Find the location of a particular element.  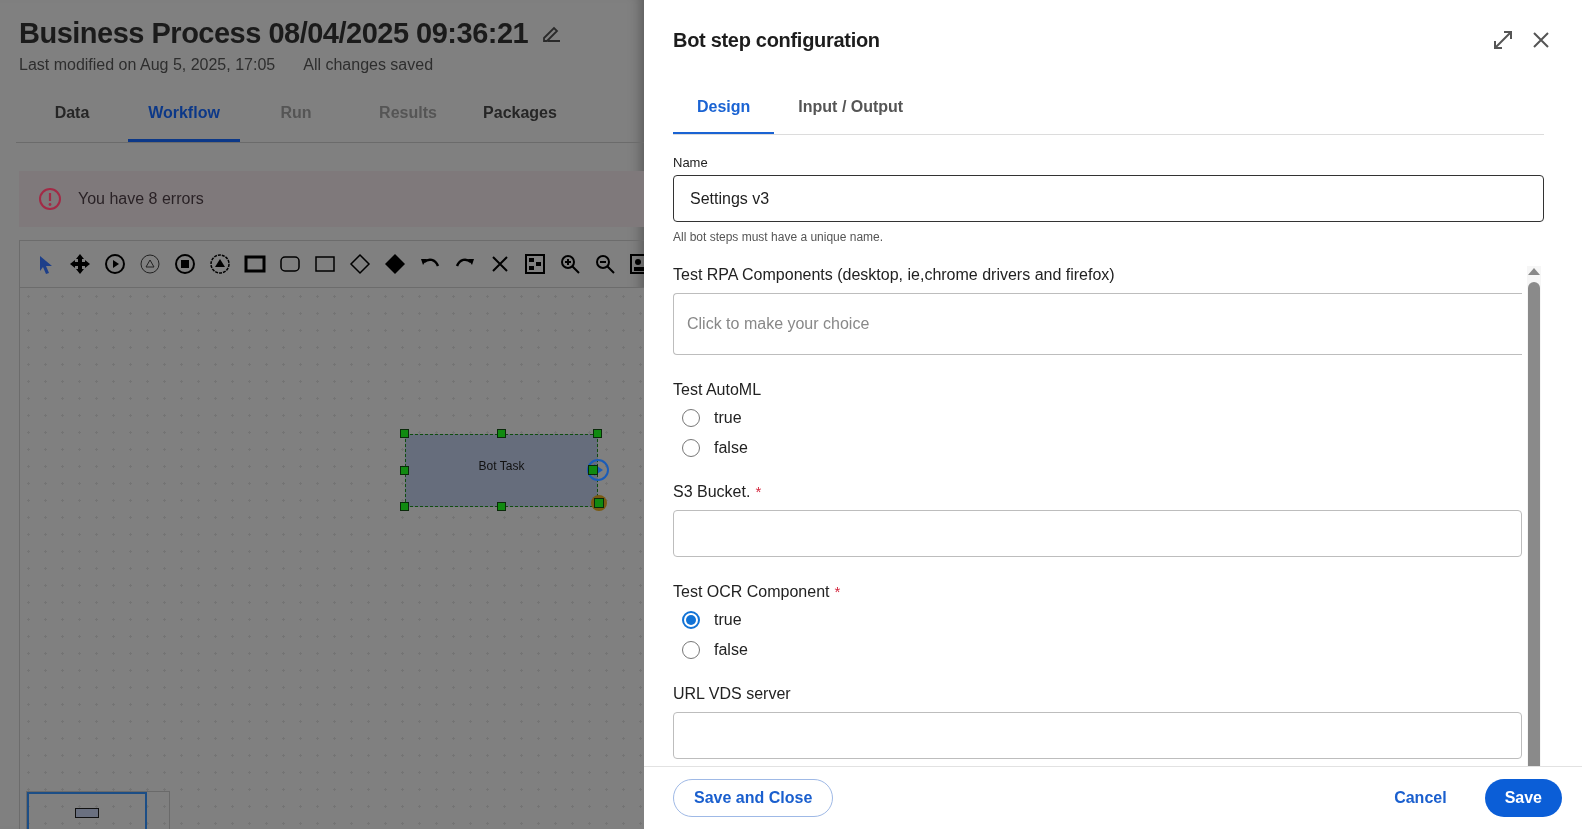

field-label: Test OCR Component is located at coordinates (751, 592).